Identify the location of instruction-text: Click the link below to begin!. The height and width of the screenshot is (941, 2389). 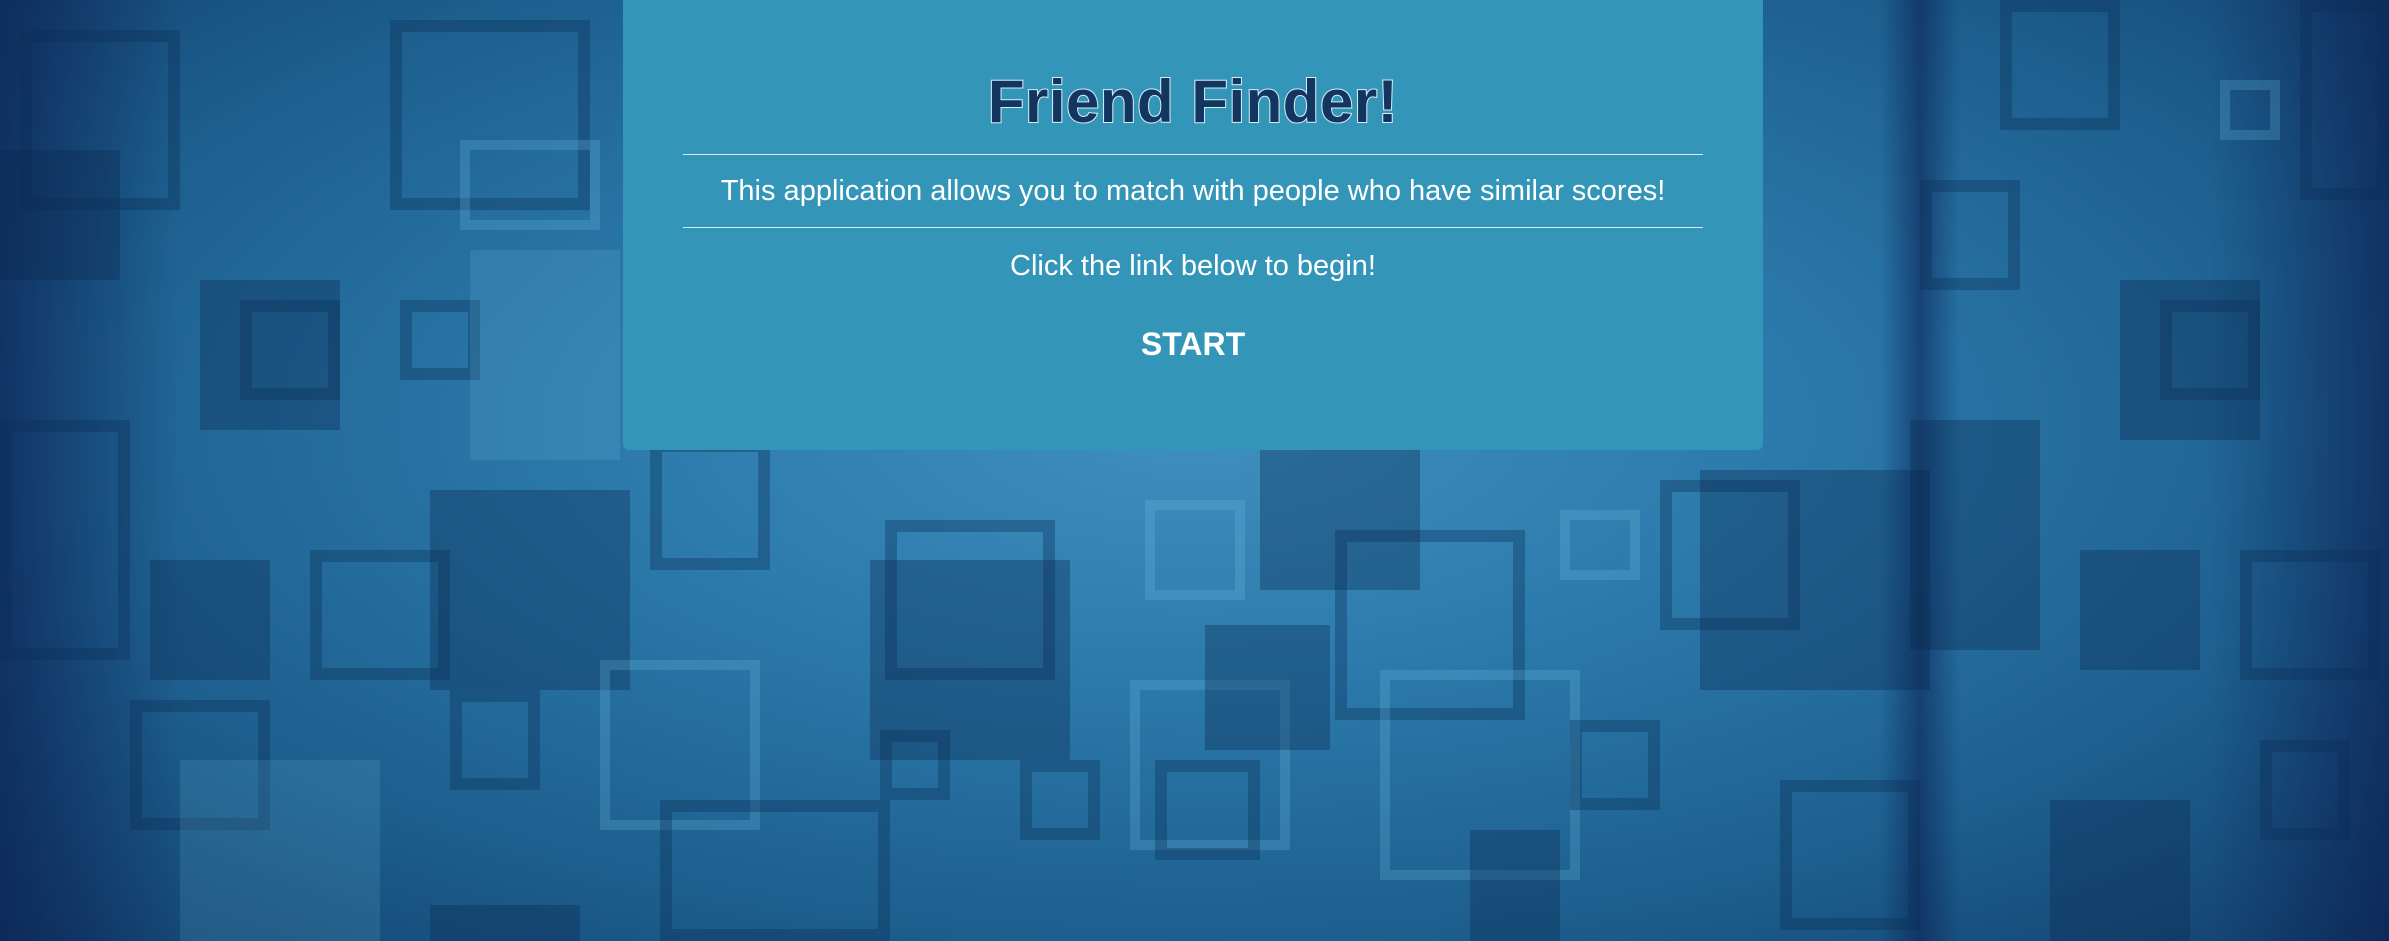
(1193, 266).